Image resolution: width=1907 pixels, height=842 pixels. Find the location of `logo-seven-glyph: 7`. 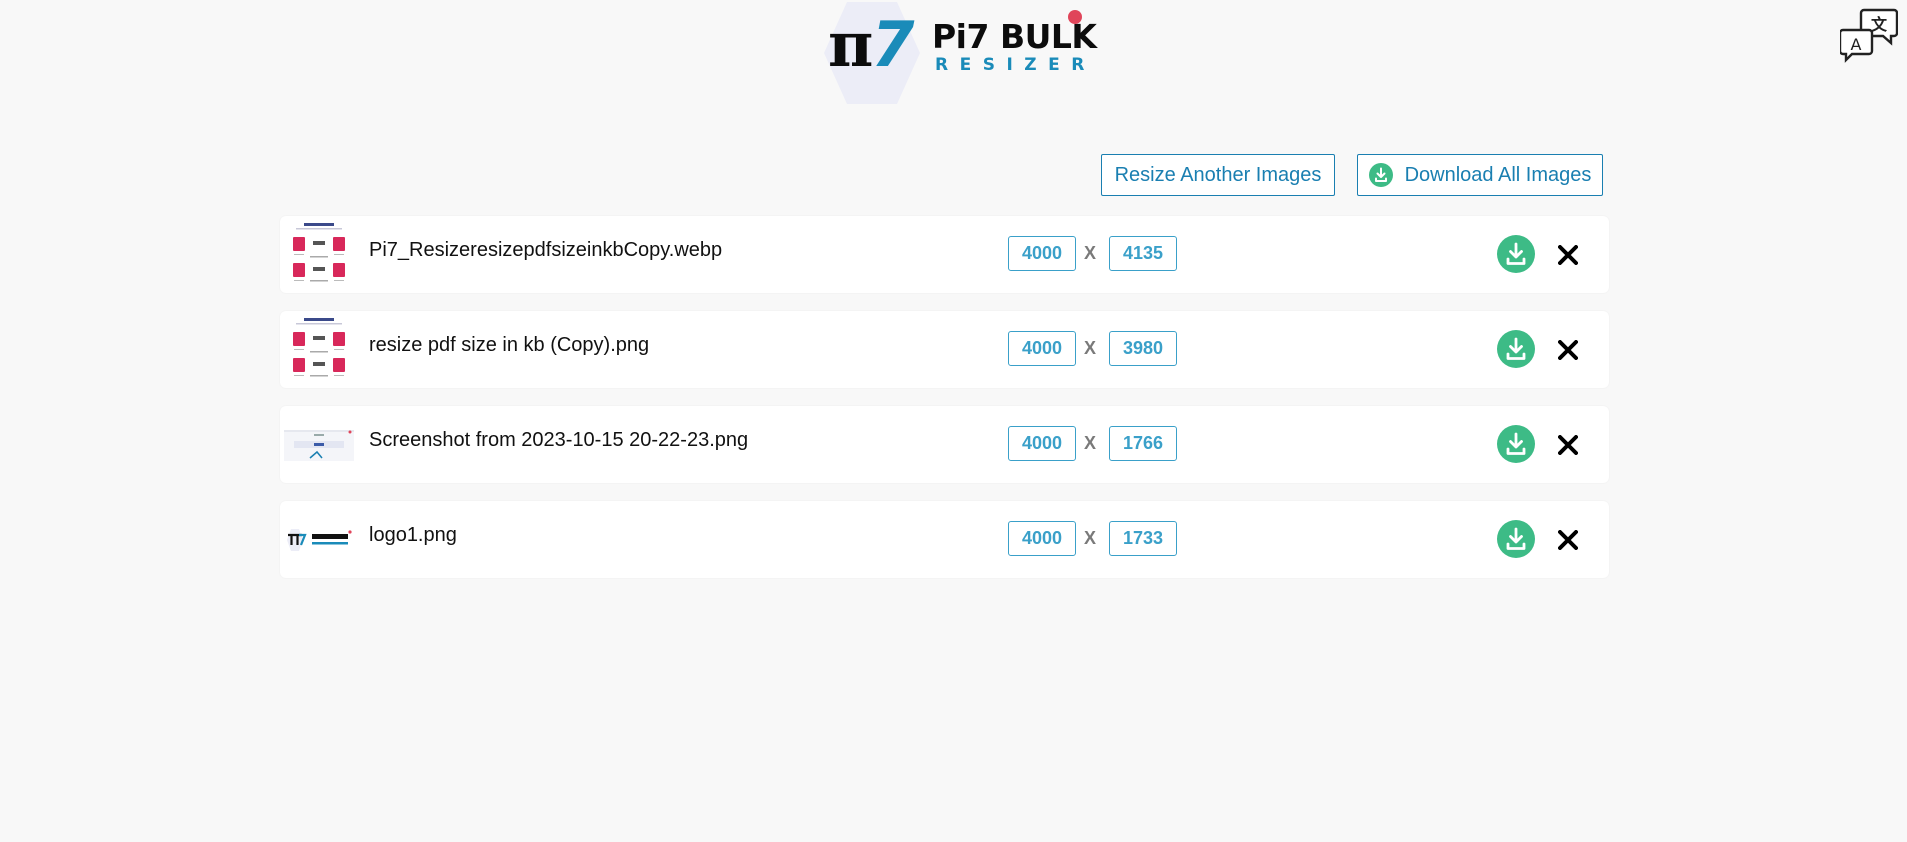

logo-seven-glyph: 7 is located at coordinates (892, 44).